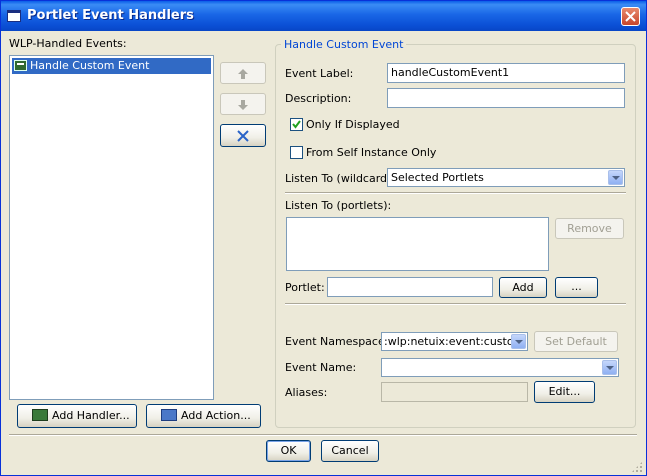 The width and height of the screenshot is (647, 476). Describe the element at coordinates (323, 16) in the screenshot. I see `title-bar: Portlet Event Handlers` at that location.